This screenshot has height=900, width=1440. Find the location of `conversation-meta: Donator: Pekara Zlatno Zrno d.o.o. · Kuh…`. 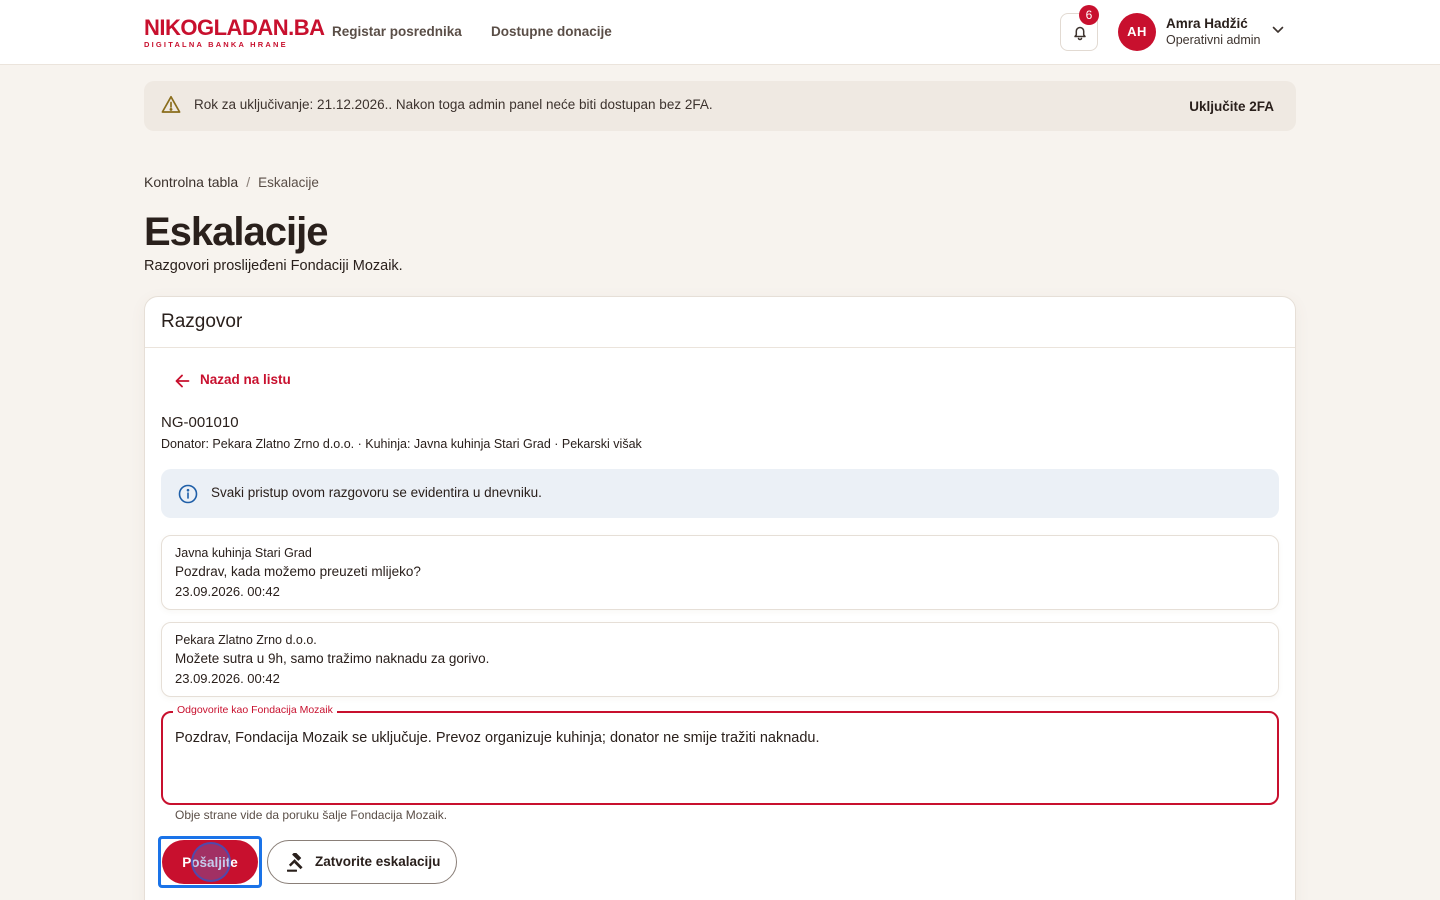

conversation-meta: Donator: Pekara Zlatno Zrno d.o.o. · Kuh… is located at coordinates (401, 444).